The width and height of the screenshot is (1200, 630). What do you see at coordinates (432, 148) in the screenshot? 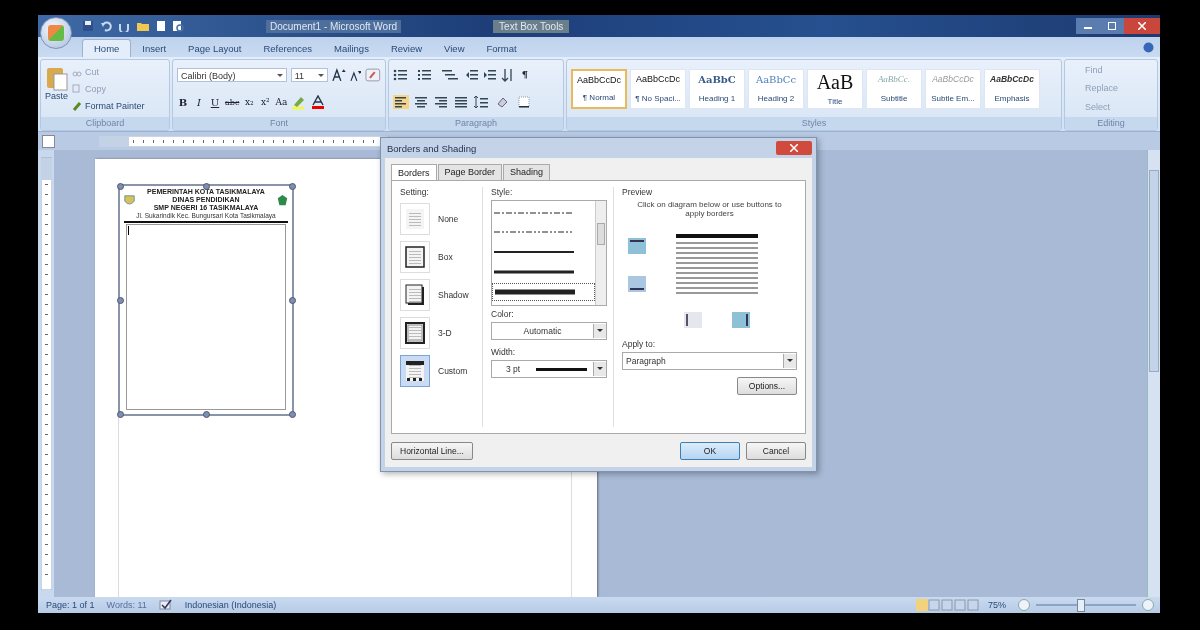
I see `dialog-title: Borders and Shading` at bounding box center [432, 148].